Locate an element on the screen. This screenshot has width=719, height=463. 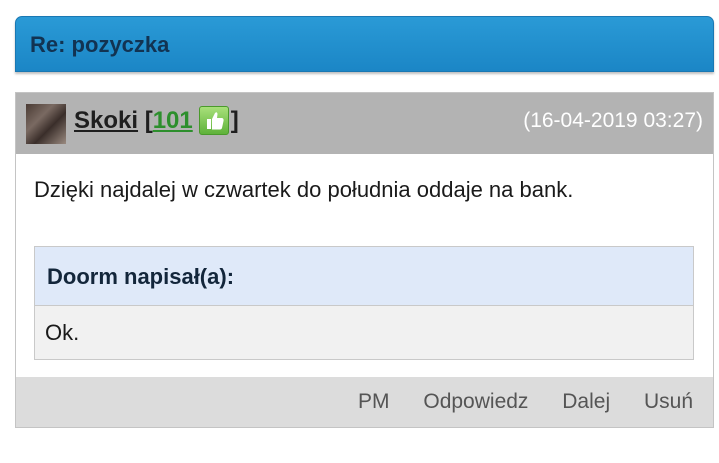
quote-author: Doorm napisał(a): is located at coordinates (141, 276).